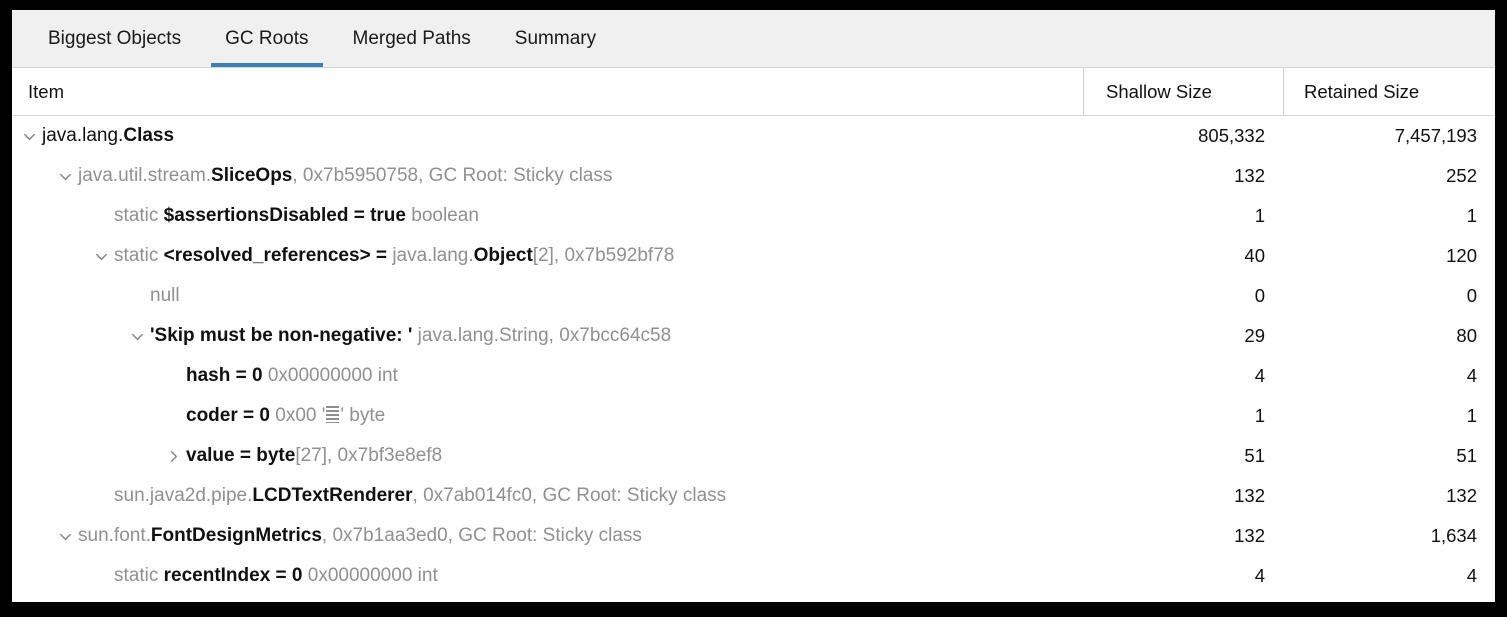 This screenshot has width=1507, height=617. I want to click on retained-size-value: 0, so click(1471, 295).